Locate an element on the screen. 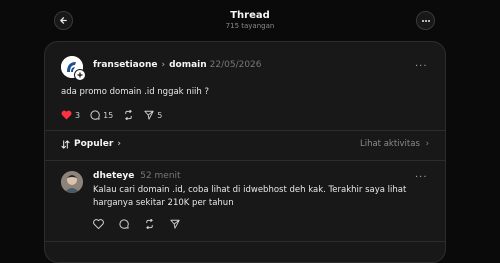 The width and height of the screenshot is (500, 263). post-more-icon: ··· is located at coordinates (421, 67).